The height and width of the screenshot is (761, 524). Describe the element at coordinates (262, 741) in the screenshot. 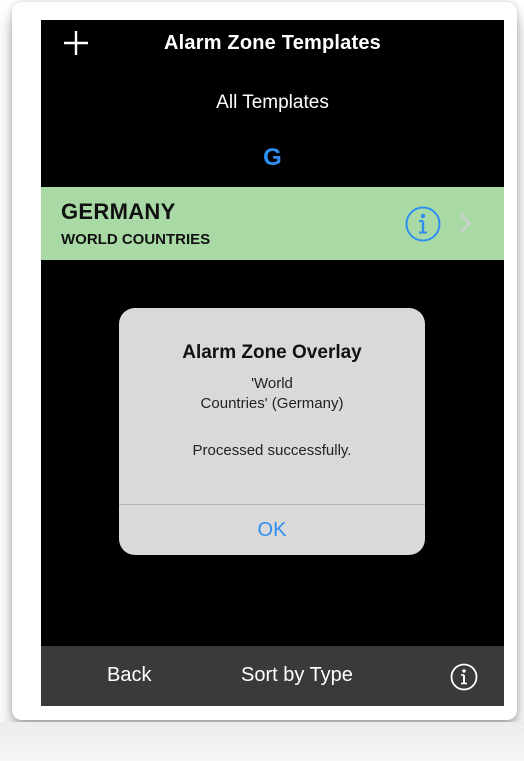

I see `background-strip` at that location.